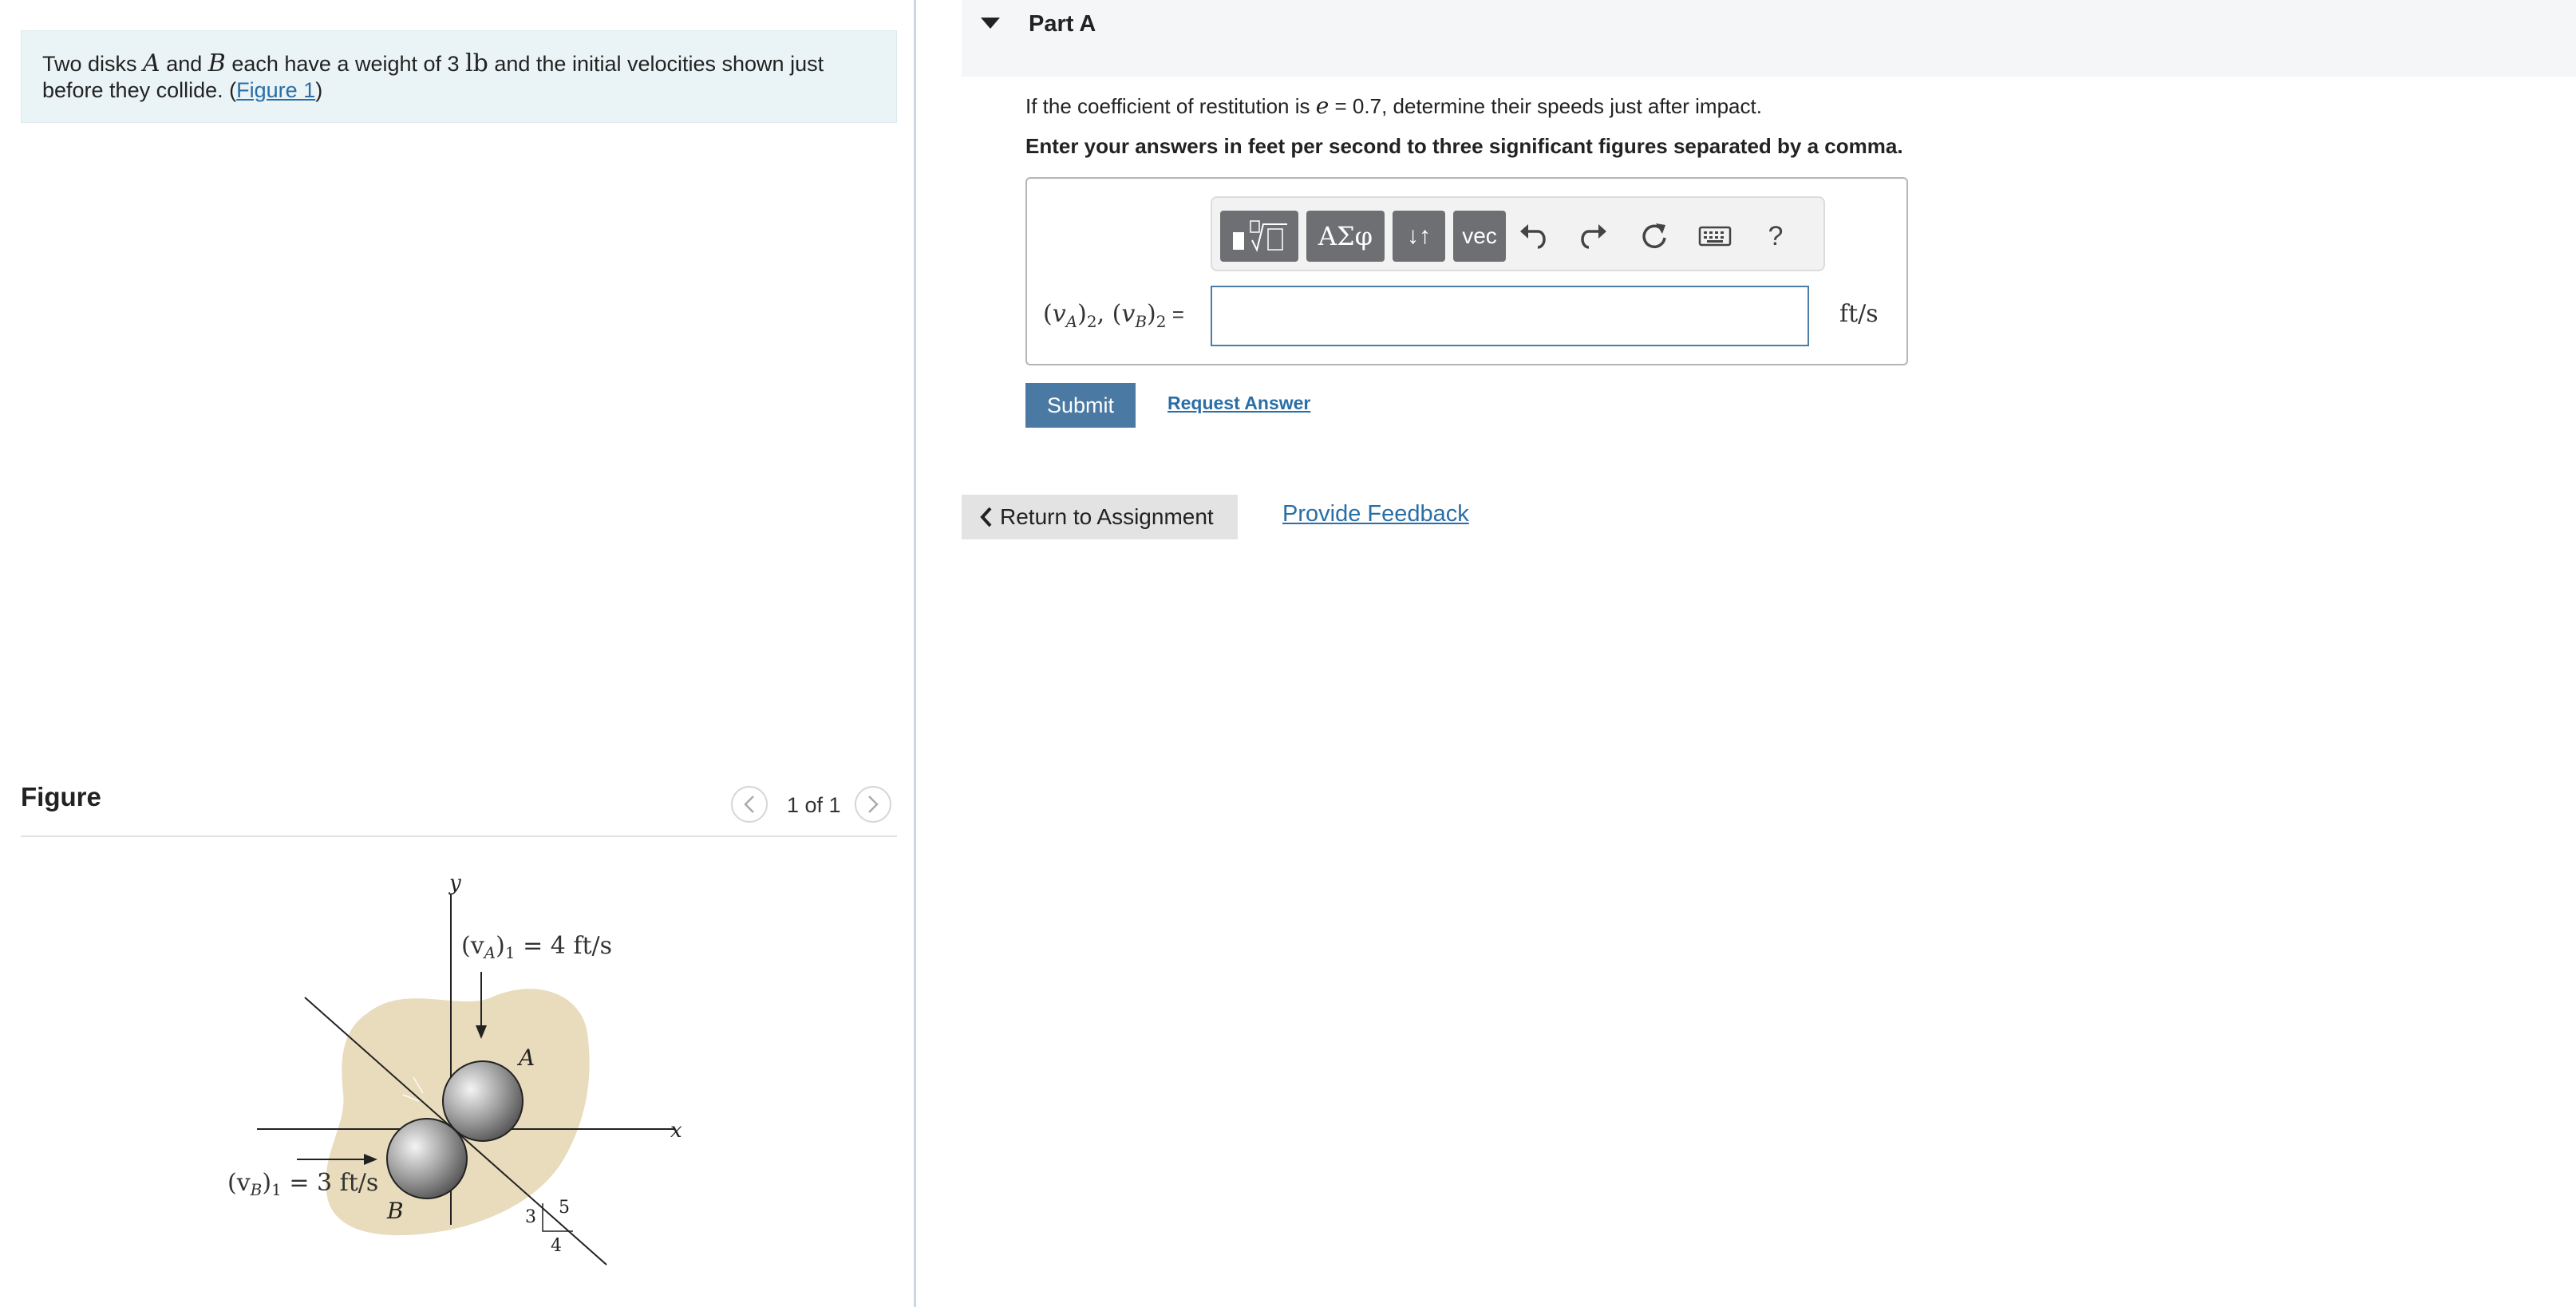 Image resolution: width=2576 pixels, height=1307 pixels. What do you see at coordinates (1419, 237) in the screenshot?
I see `subscript-superscript-button: ↓↑` at bounding box center [1419, 237].